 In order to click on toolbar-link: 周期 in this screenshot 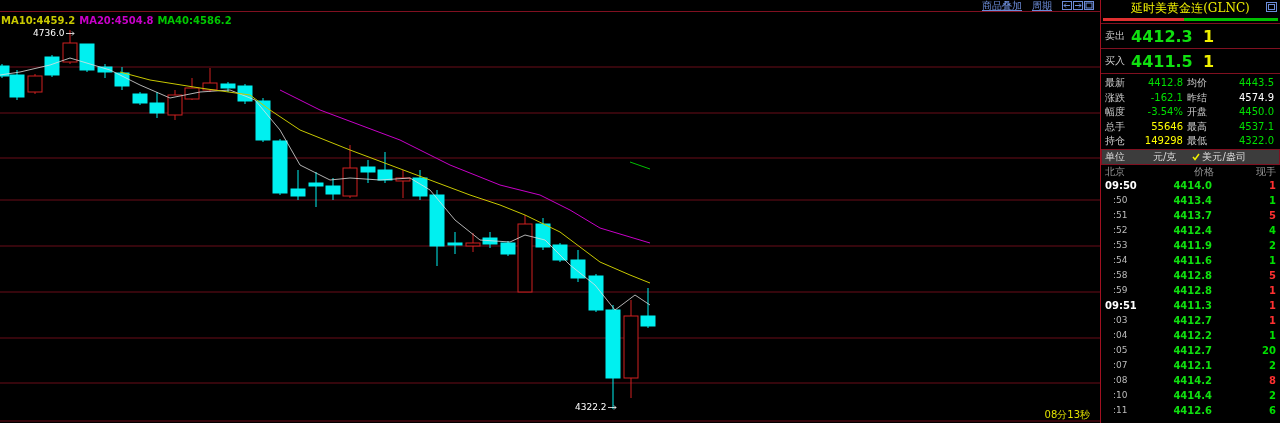, I will do `click(1042, 5)`.